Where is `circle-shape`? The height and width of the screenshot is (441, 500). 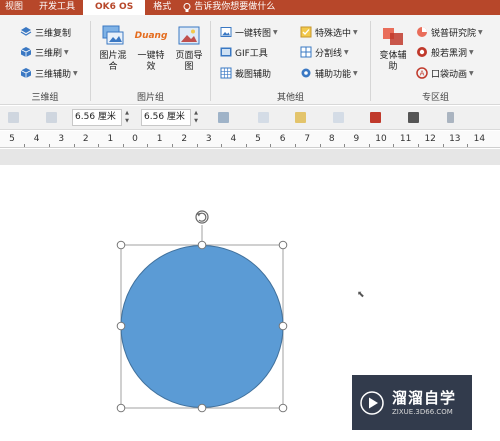
circle-shape is located at coordinates (202, 326).